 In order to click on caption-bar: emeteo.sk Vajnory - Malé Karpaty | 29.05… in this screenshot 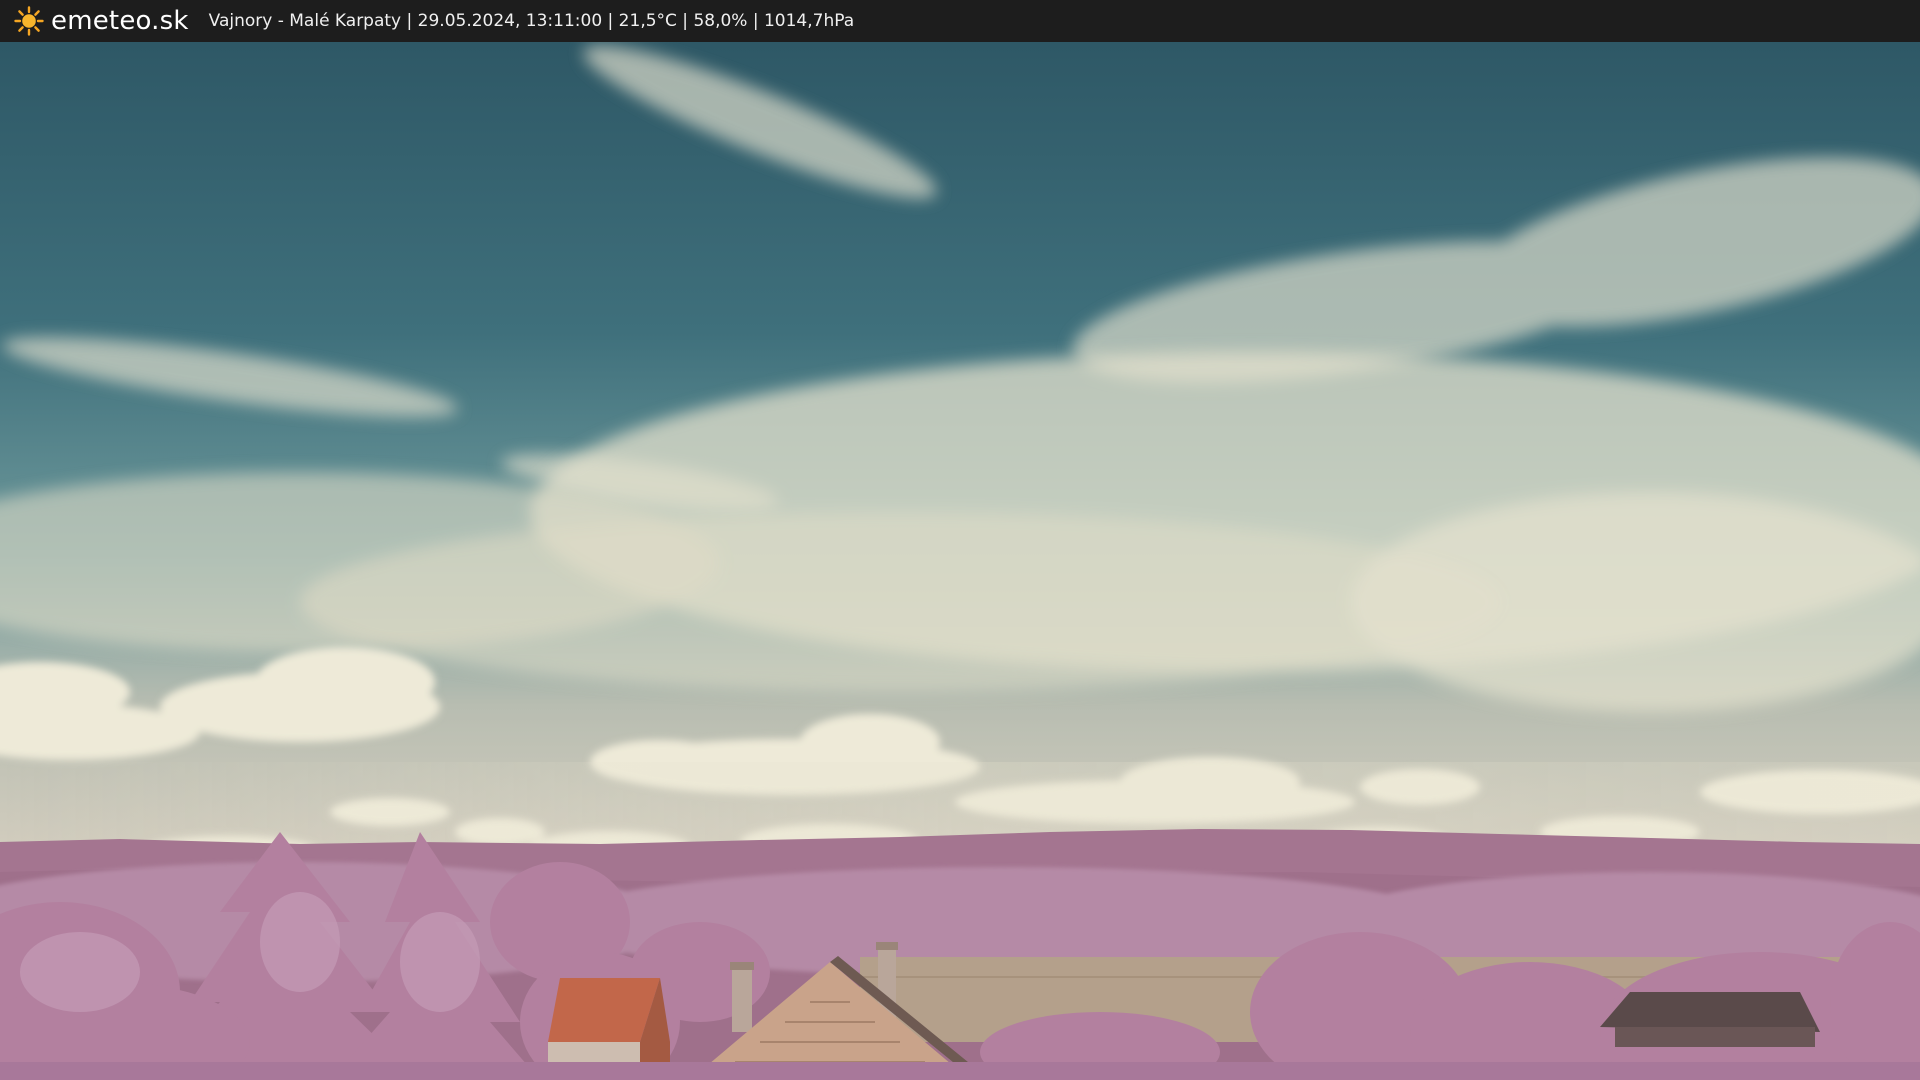, I will do `click(960, 21)`.